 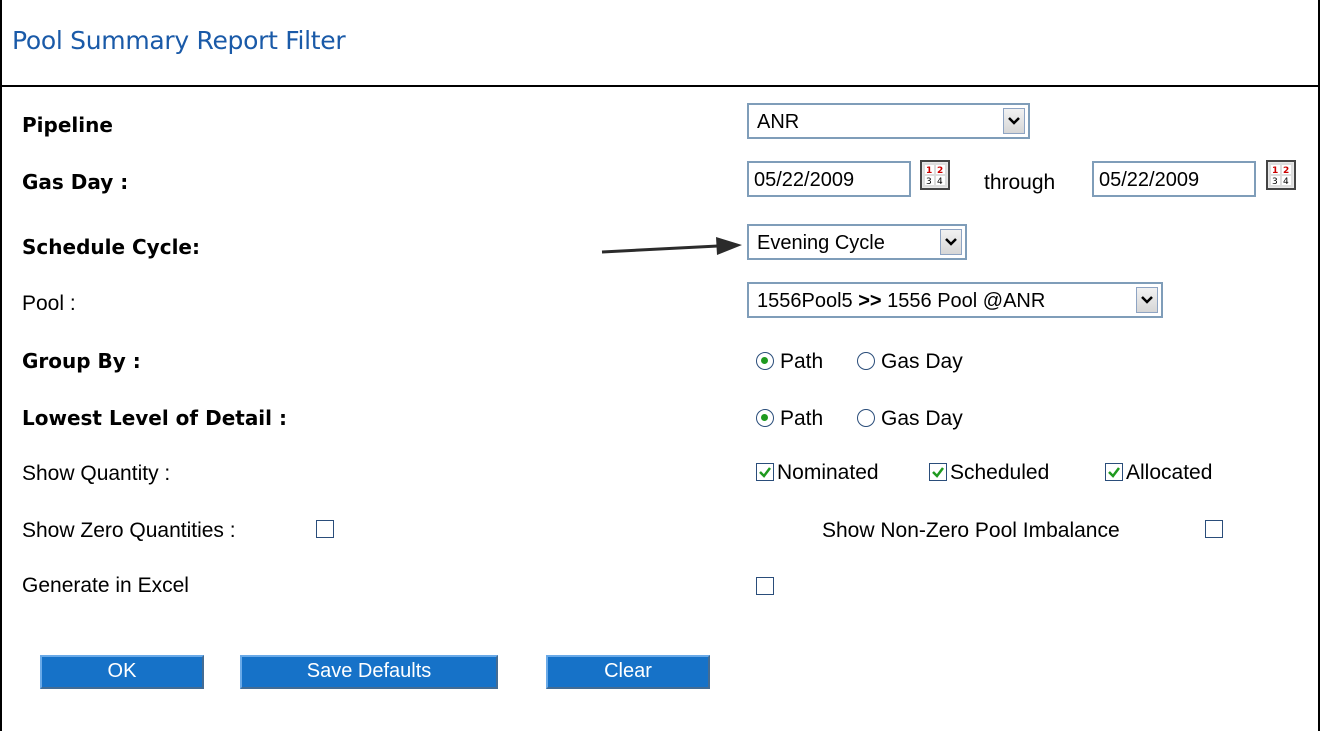 What do you see at coordinates (67, 125) in the screenshot?
I see `pipeline-label: Pipeline` at bounding box center [67, 125].